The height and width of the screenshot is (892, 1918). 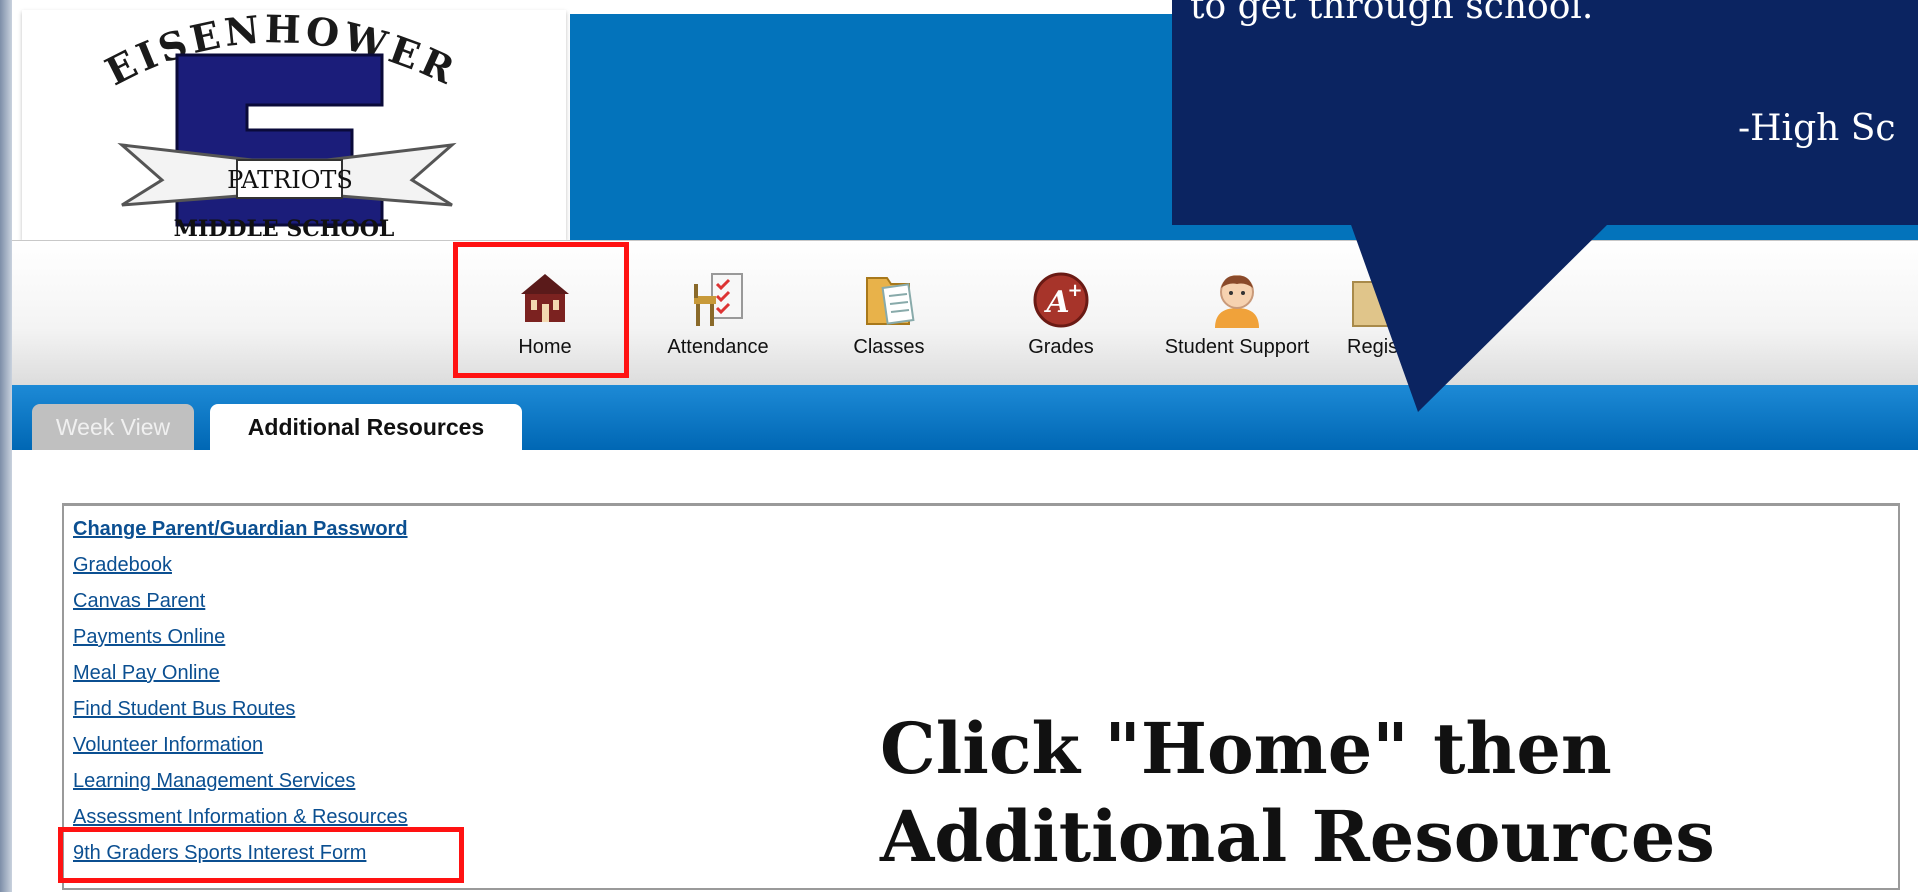 I want to click on window-left-edge, so click(x=6, y=446).